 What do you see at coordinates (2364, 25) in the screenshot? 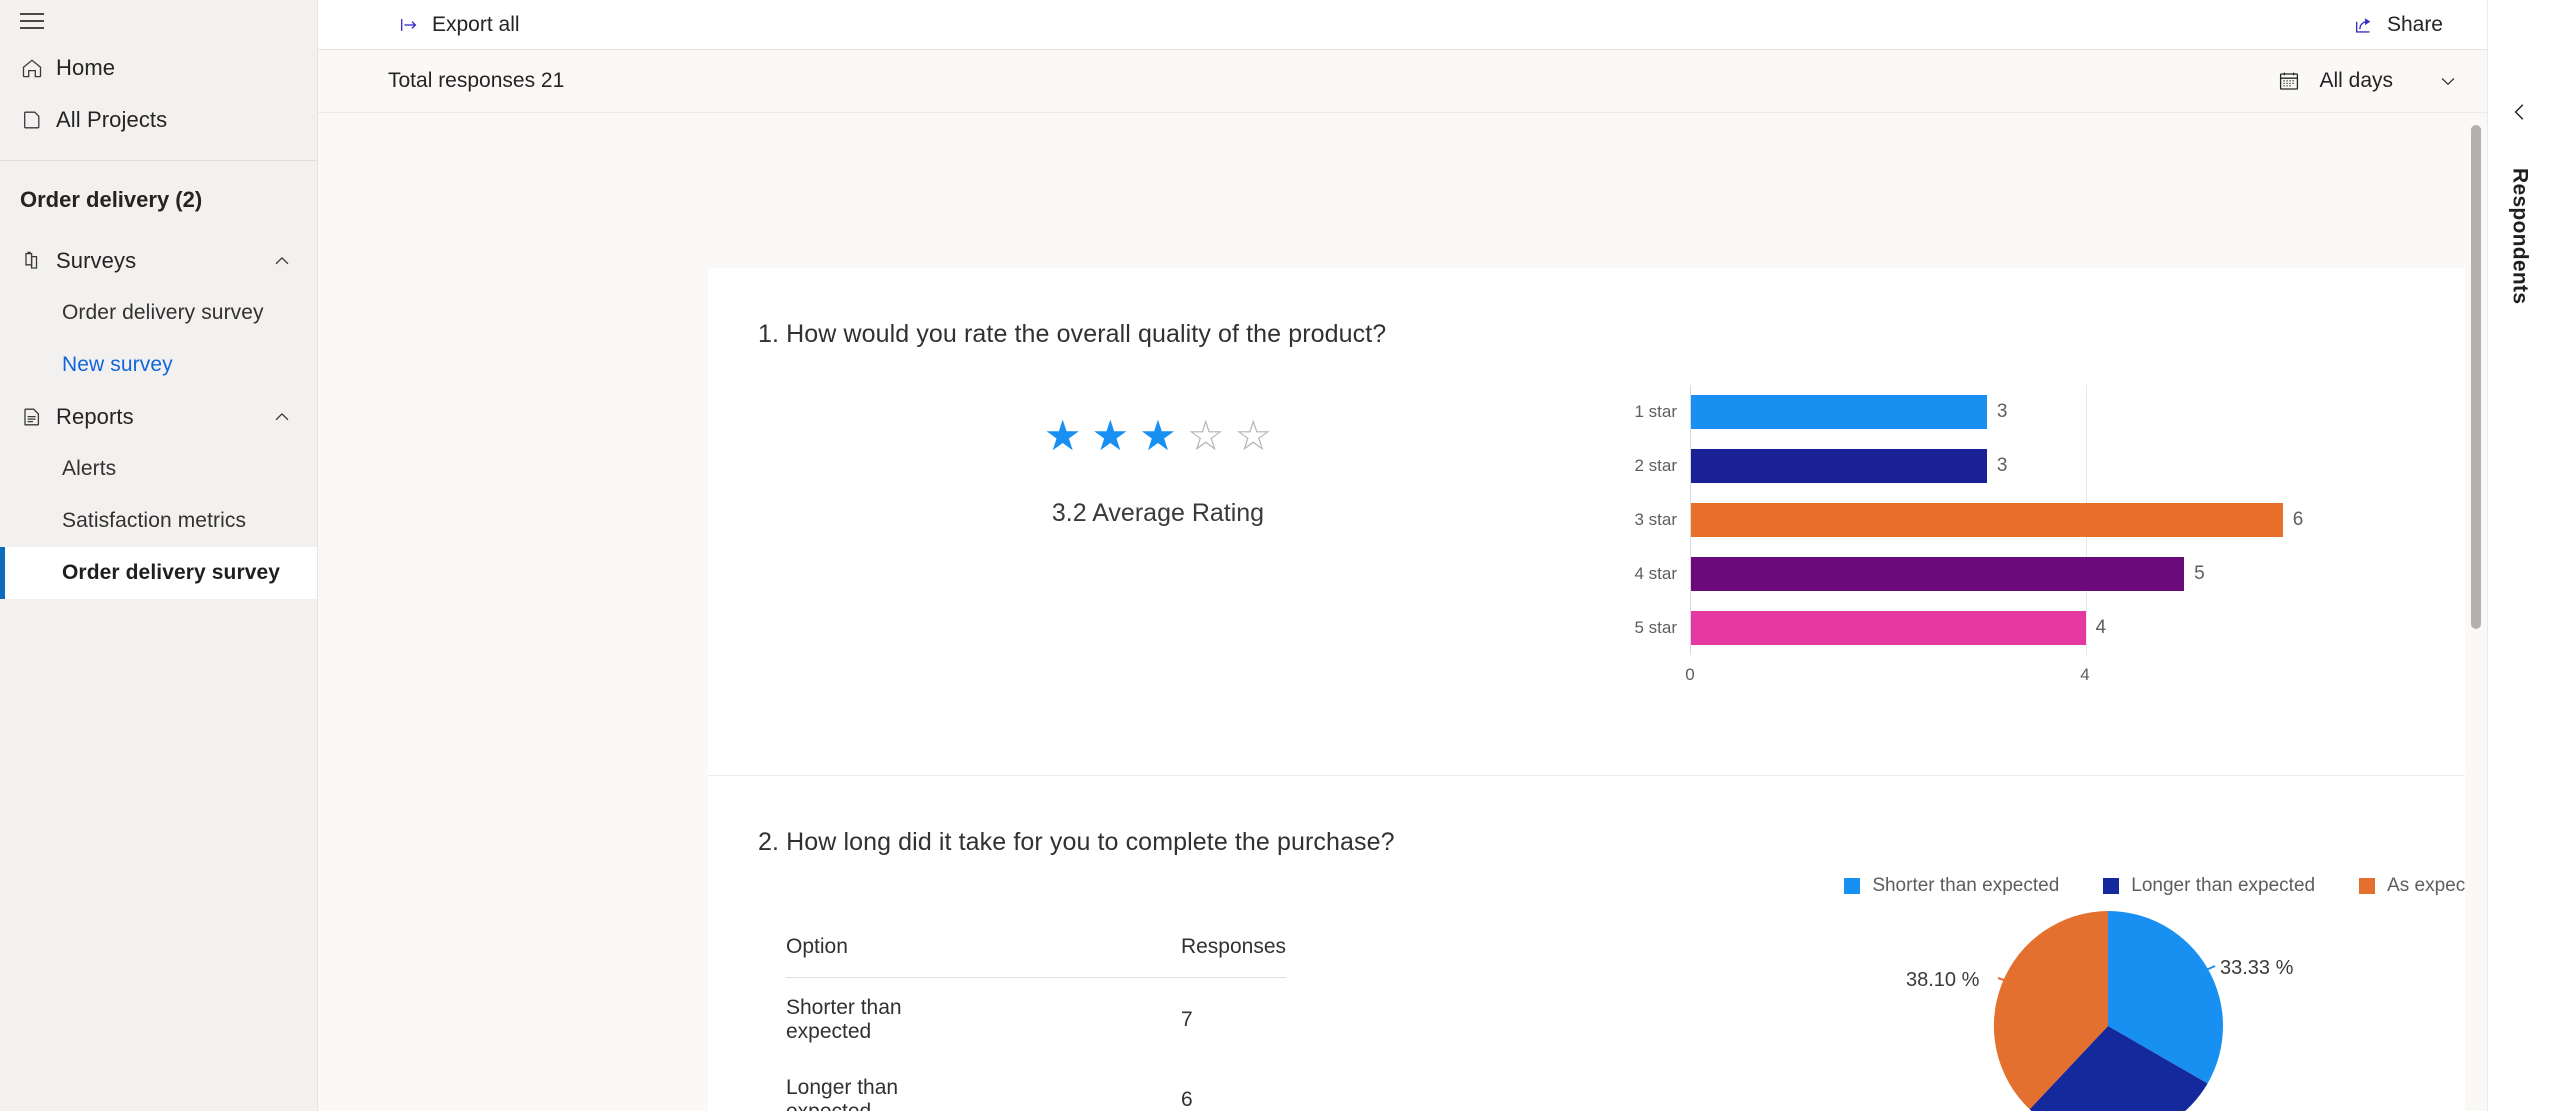
I see `share-icon` at bounding box center [2364, 25].